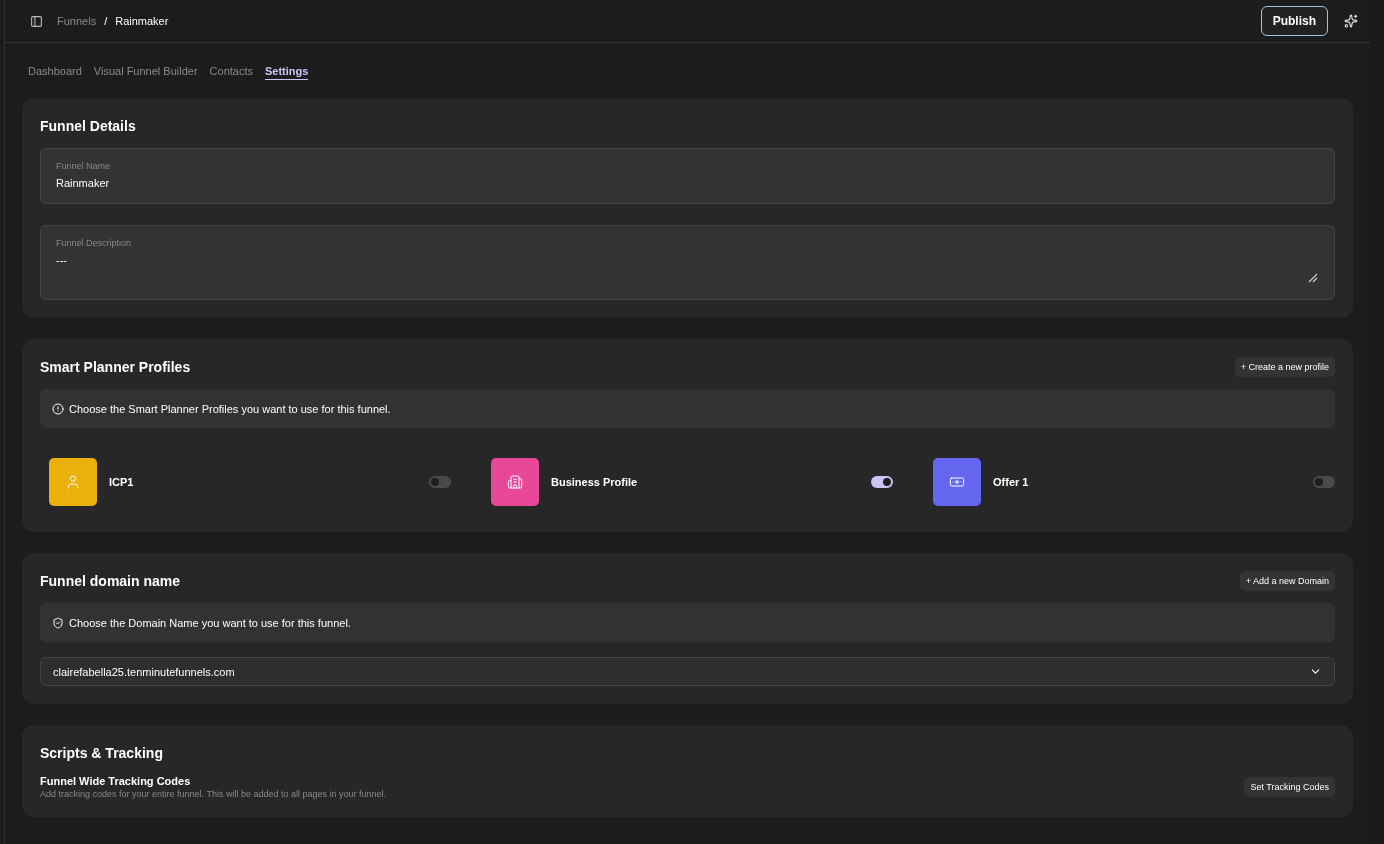  I want to click on add-domain-button: + Add a new Domain, so click(1287, 581).